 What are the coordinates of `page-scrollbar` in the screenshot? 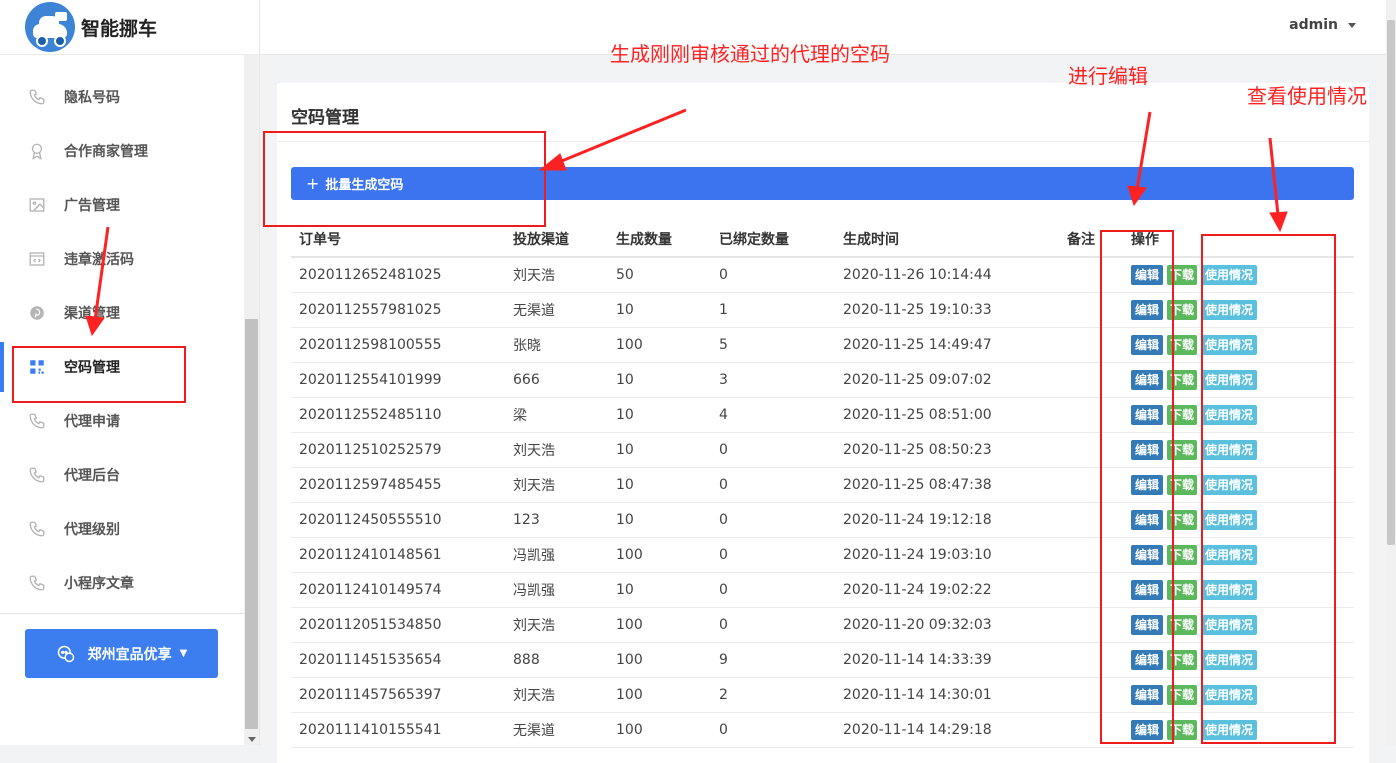 It's located at (1391, 372).